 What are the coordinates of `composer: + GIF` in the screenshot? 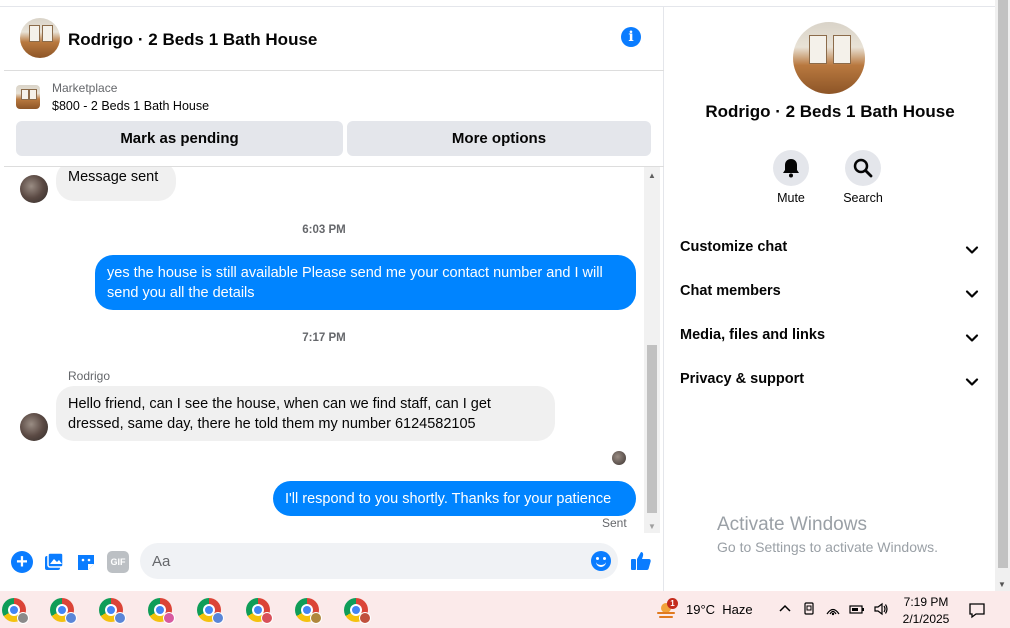 It's located at (334, 562).